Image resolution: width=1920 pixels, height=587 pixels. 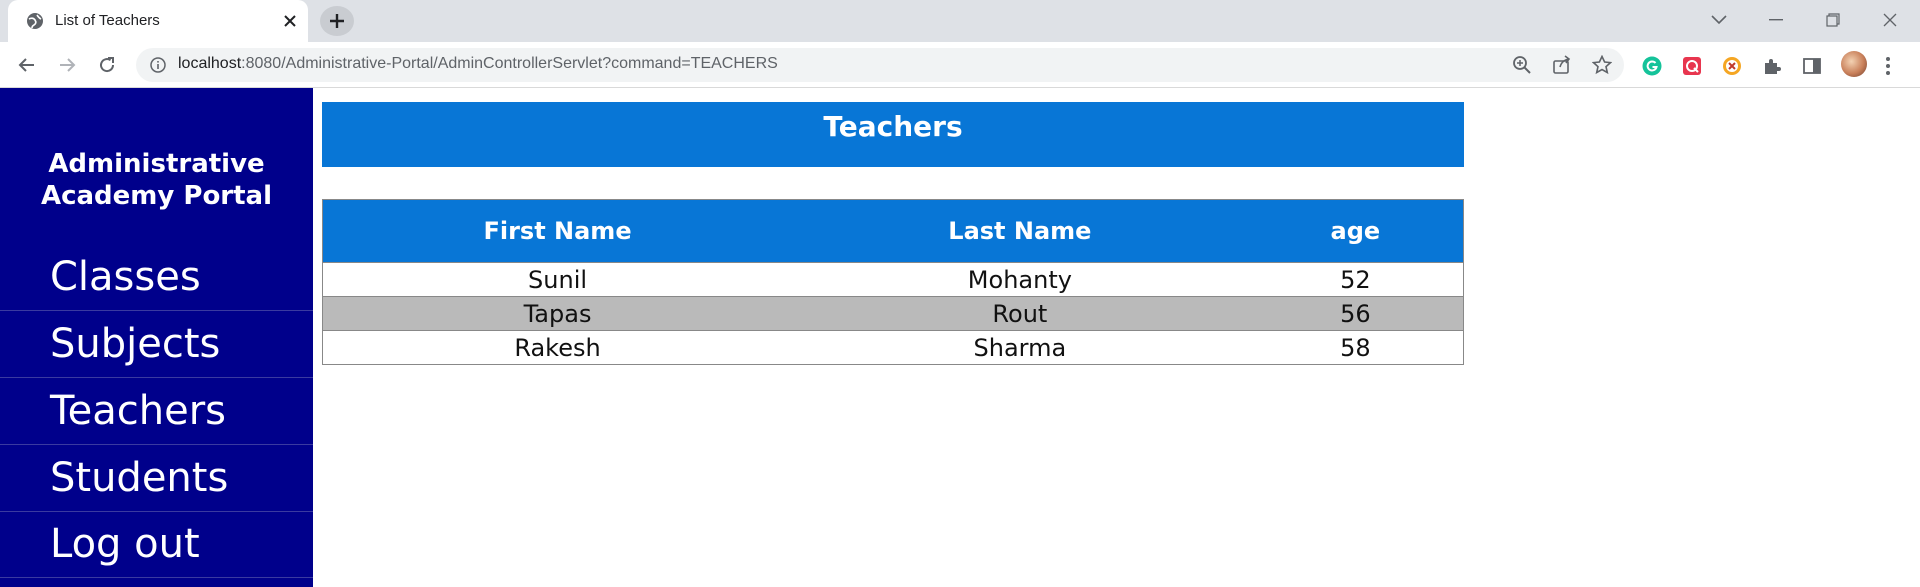 What do you see at coordinates (1355, 313) in the screenshot?
I see `cell-age: 56` at bounding box center [1355, 313].